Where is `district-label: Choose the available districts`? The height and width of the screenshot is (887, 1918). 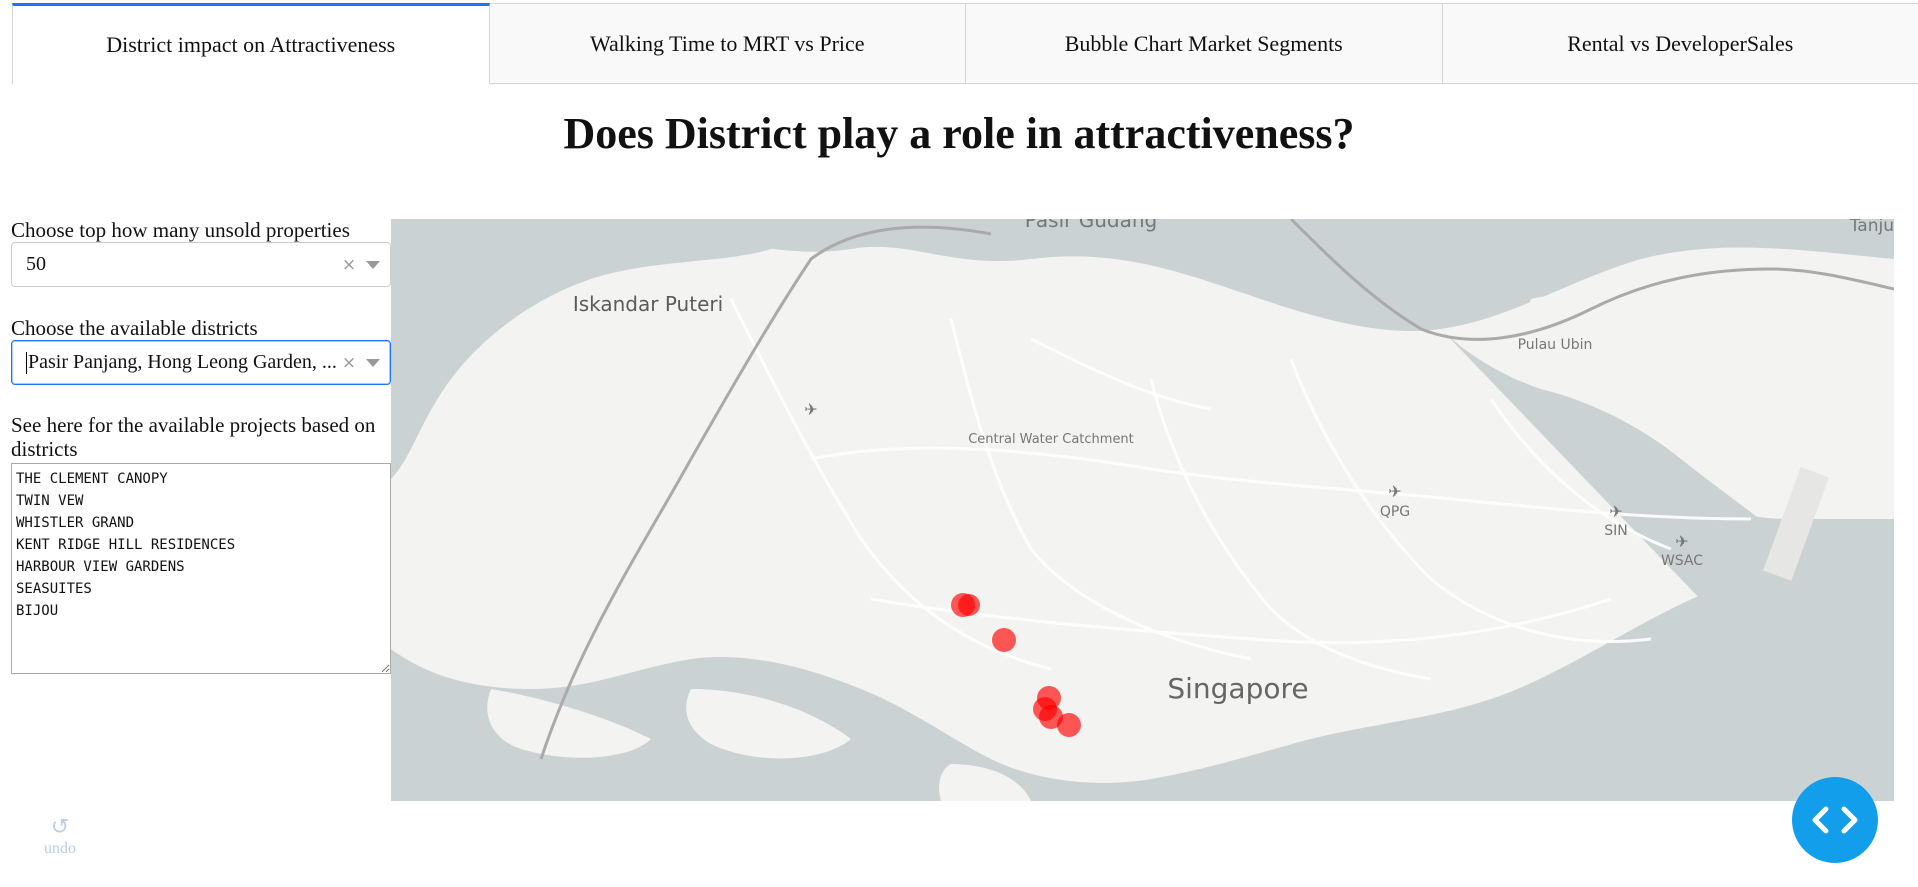
district-label: Choose the available districts is located at coordinates (134, 328).